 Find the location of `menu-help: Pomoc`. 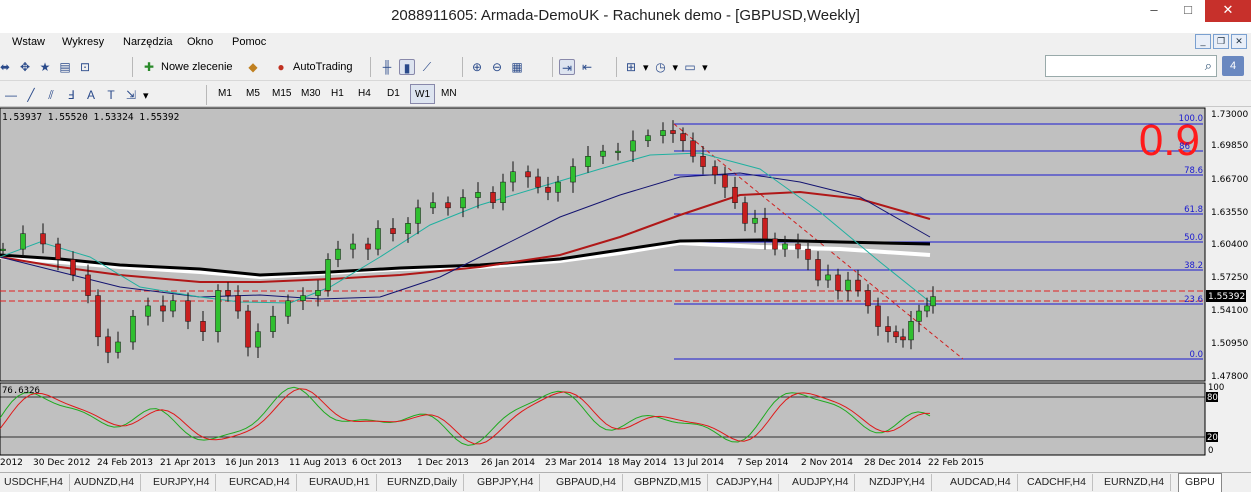

menu-help: Pomoc is located at coordinates (249, 42).